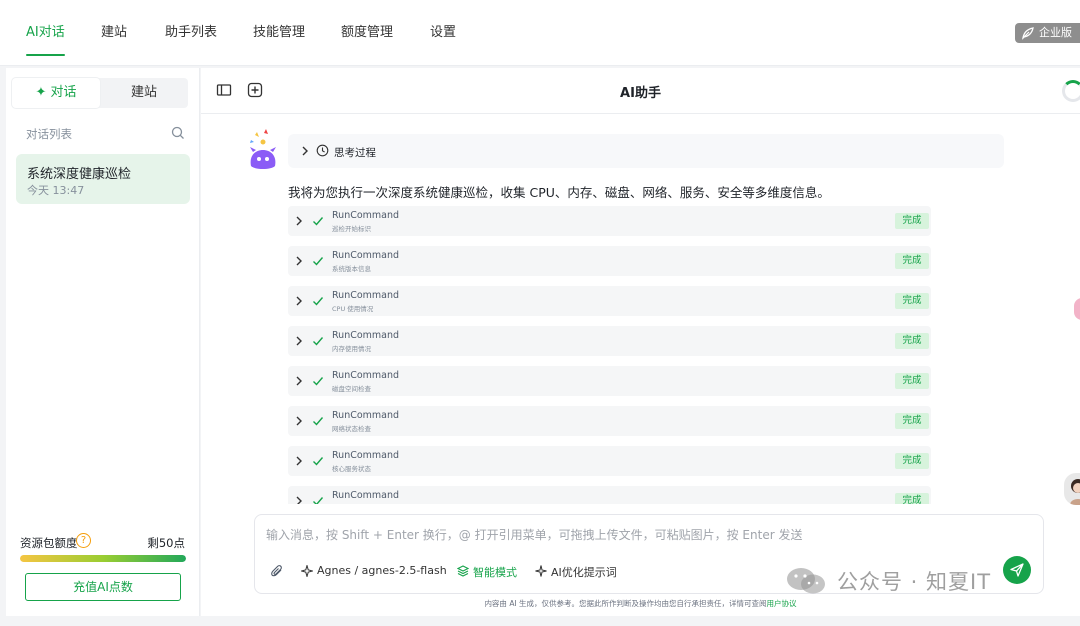  What do you see at coordinates (353, 309) in the screenshot?
I see `tool-description: CPU 使用情况` at bounding box center [353, 309].